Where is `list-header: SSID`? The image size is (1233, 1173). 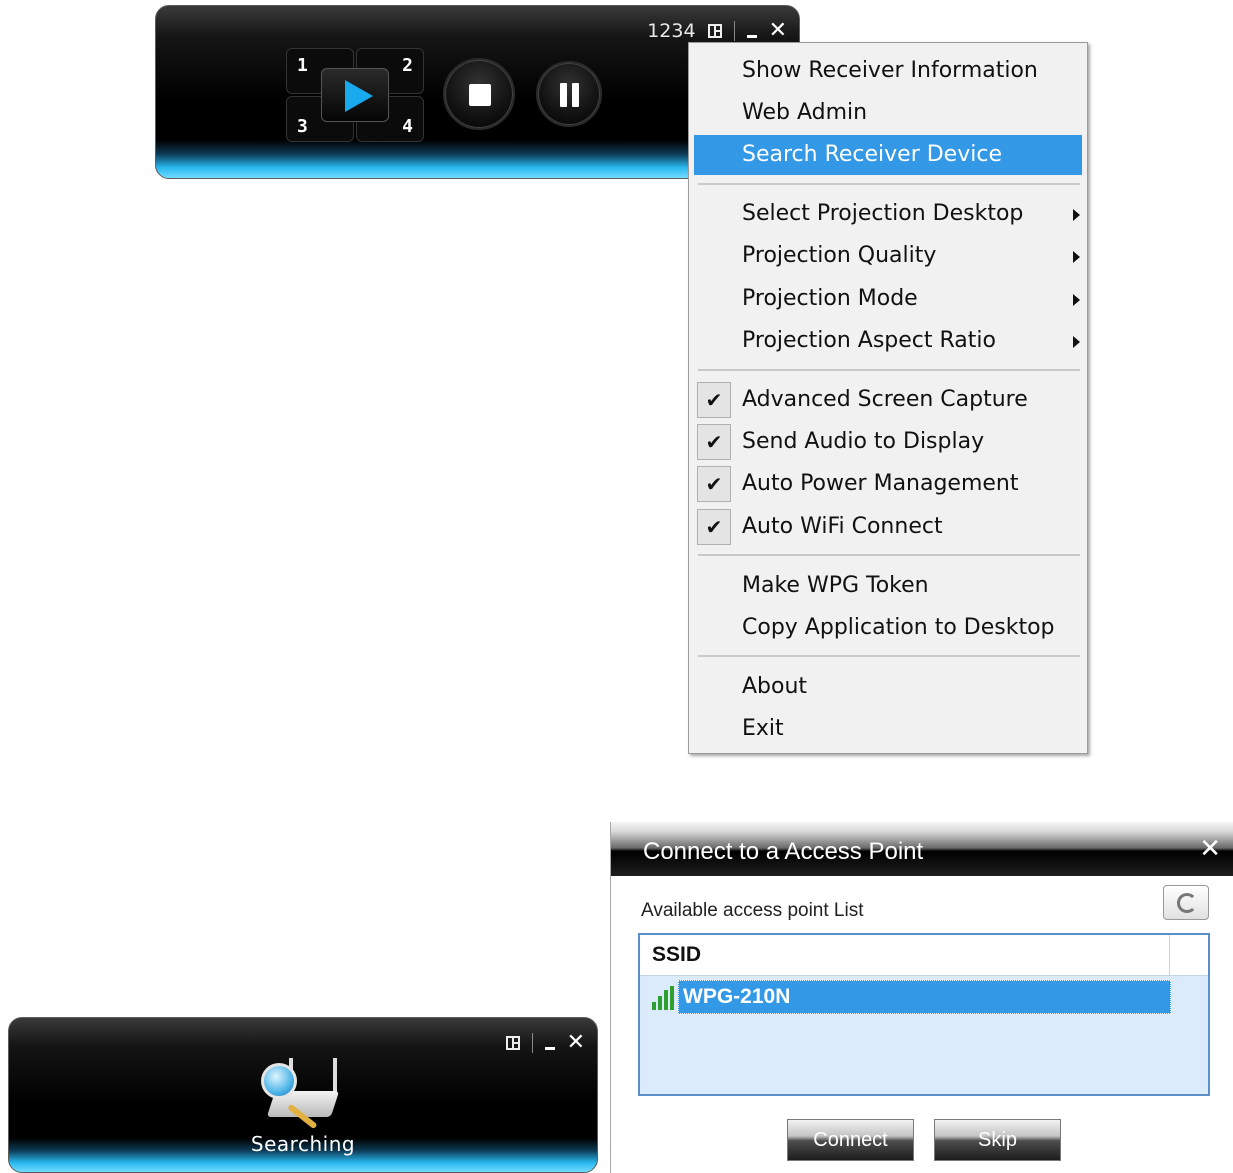 list-header: SSID is located at coordinates (924, 955).